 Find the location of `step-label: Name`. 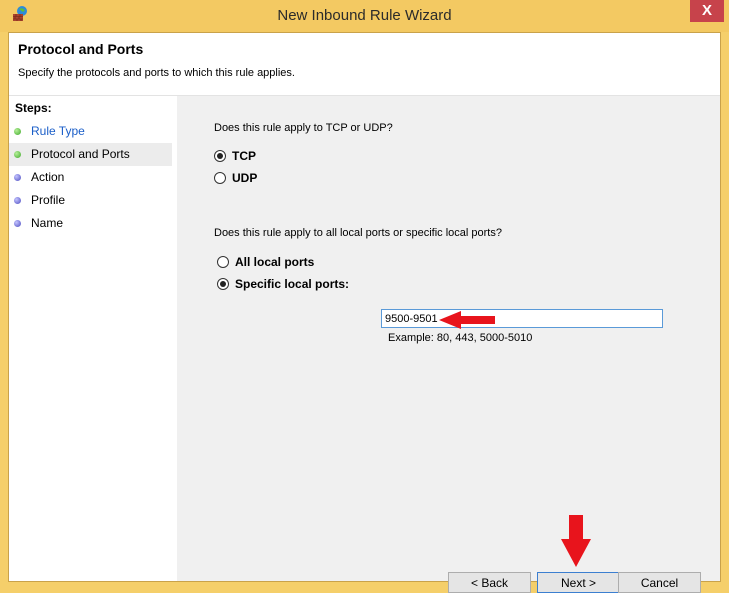

step-label: Name is located at coordinates (47, 223).